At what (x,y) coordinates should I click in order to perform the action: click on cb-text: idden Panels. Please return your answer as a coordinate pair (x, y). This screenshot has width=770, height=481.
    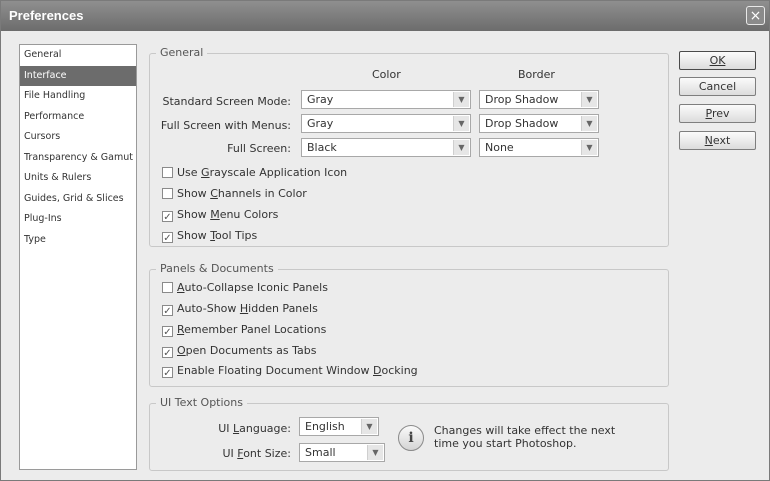
    Looking at the image, I should click on (283, 308).